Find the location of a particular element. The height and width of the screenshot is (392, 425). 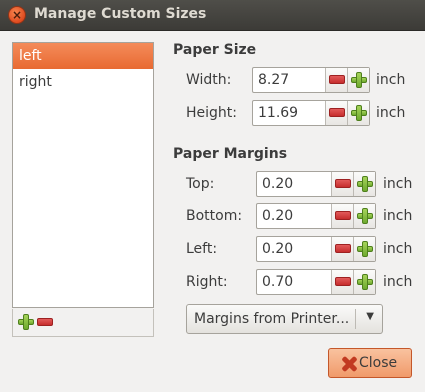

top-margin-value: 0.20 is located at coordinates (277, 184).